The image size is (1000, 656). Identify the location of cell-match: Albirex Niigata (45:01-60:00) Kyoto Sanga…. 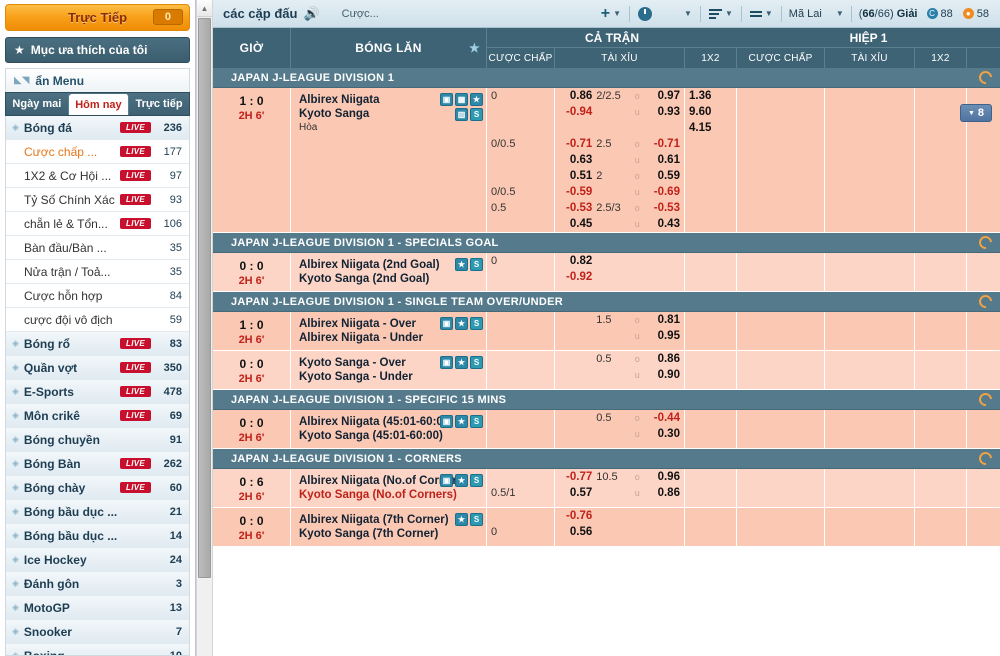
(389, 429).